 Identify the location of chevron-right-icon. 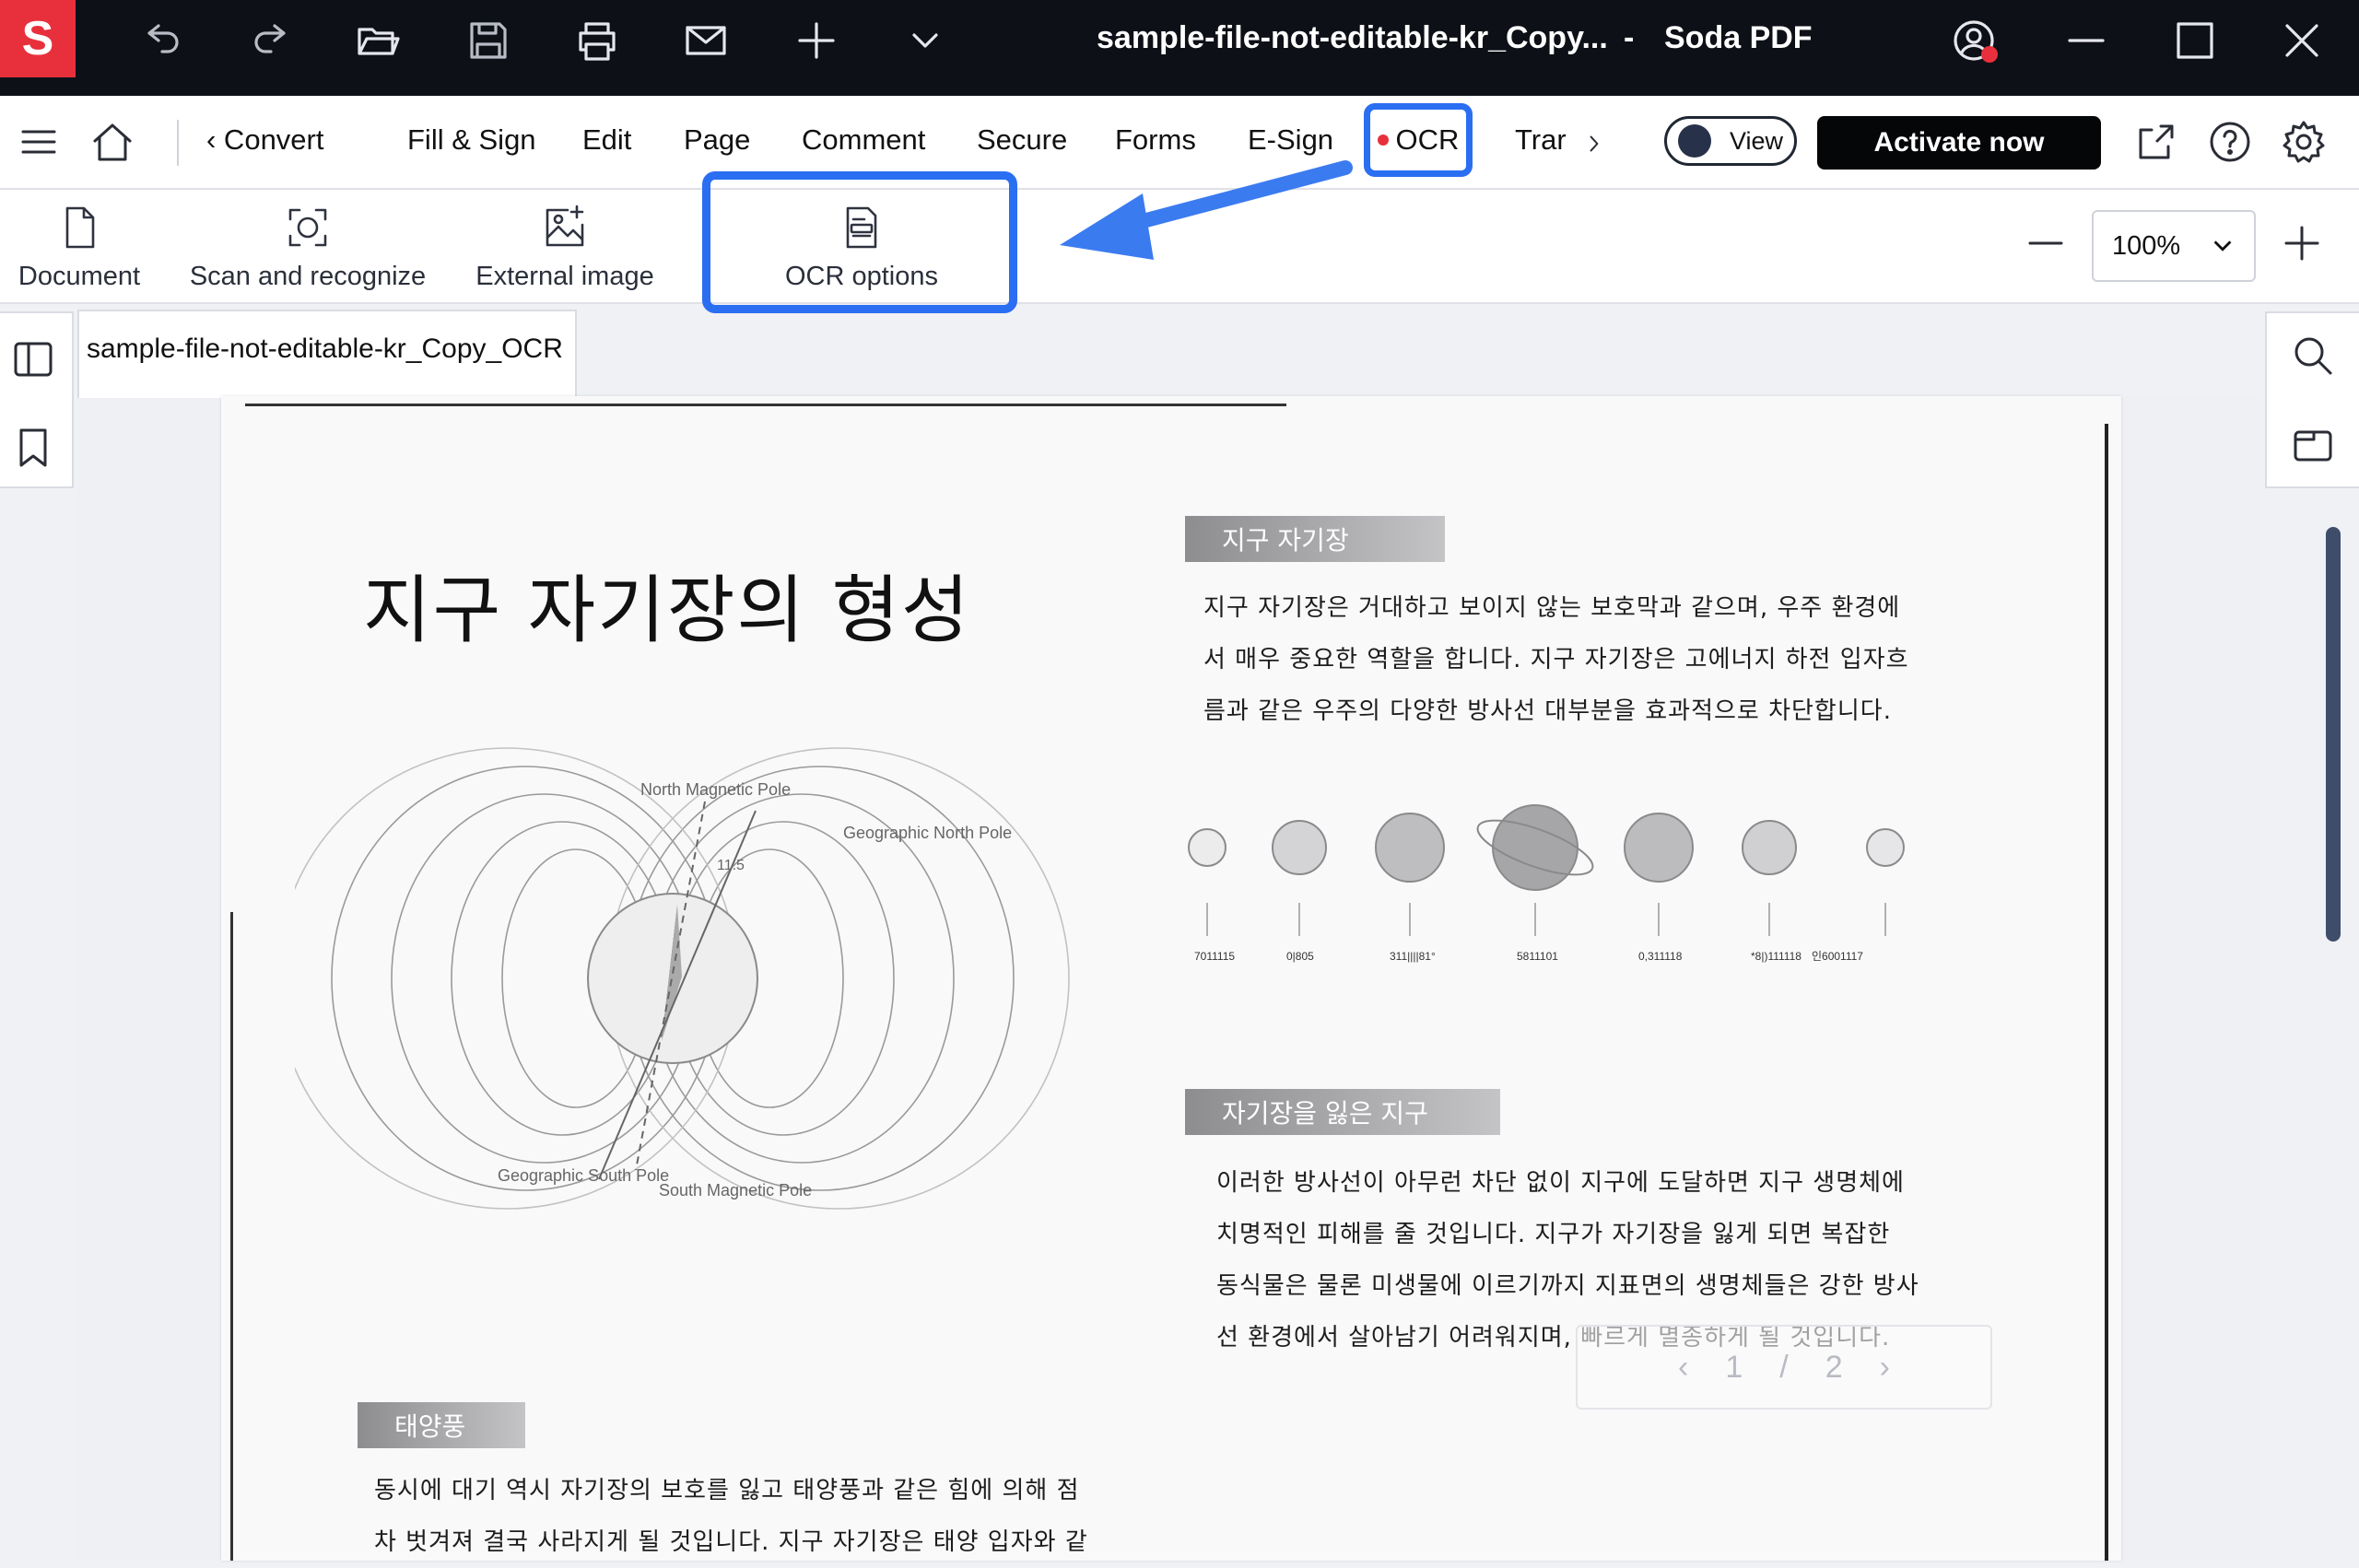
(1594, 144).